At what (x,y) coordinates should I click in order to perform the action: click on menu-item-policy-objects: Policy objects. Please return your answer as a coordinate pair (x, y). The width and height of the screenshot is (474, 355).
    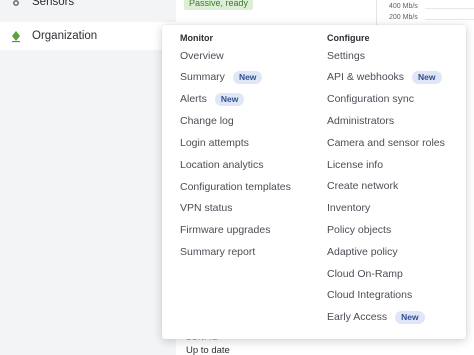
    Looking at the image, I should click on (359, 230).